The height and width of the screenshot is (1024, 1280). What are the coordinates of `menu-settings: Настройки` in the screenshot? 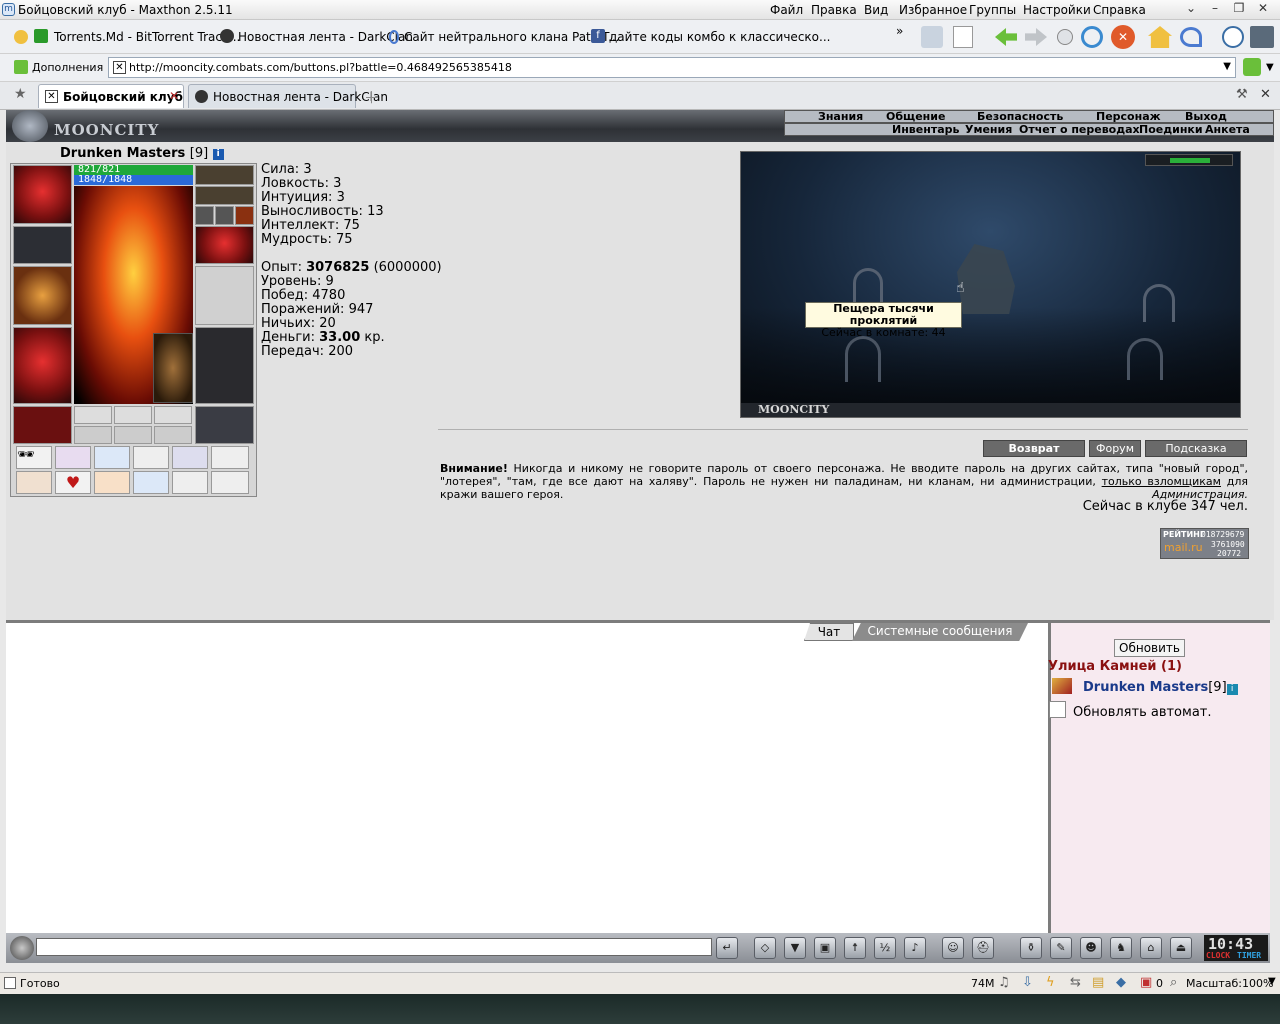 It's located at (1057, 10).